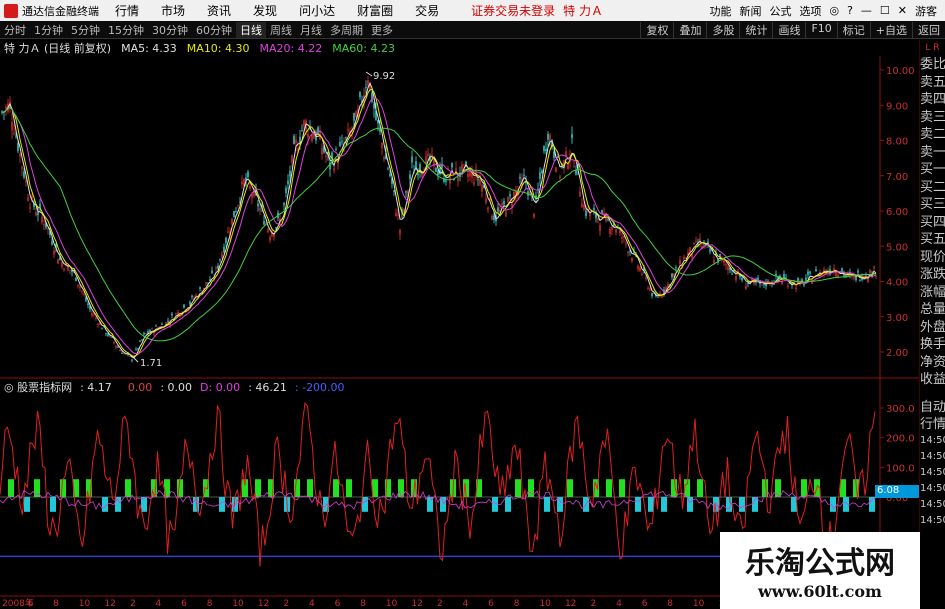 The width and height of the screenshot is (945, 609). Describe the element at coordinates (149, 48) in the screenshot. I see `ma5-value: MA5: 4.33` at that location.